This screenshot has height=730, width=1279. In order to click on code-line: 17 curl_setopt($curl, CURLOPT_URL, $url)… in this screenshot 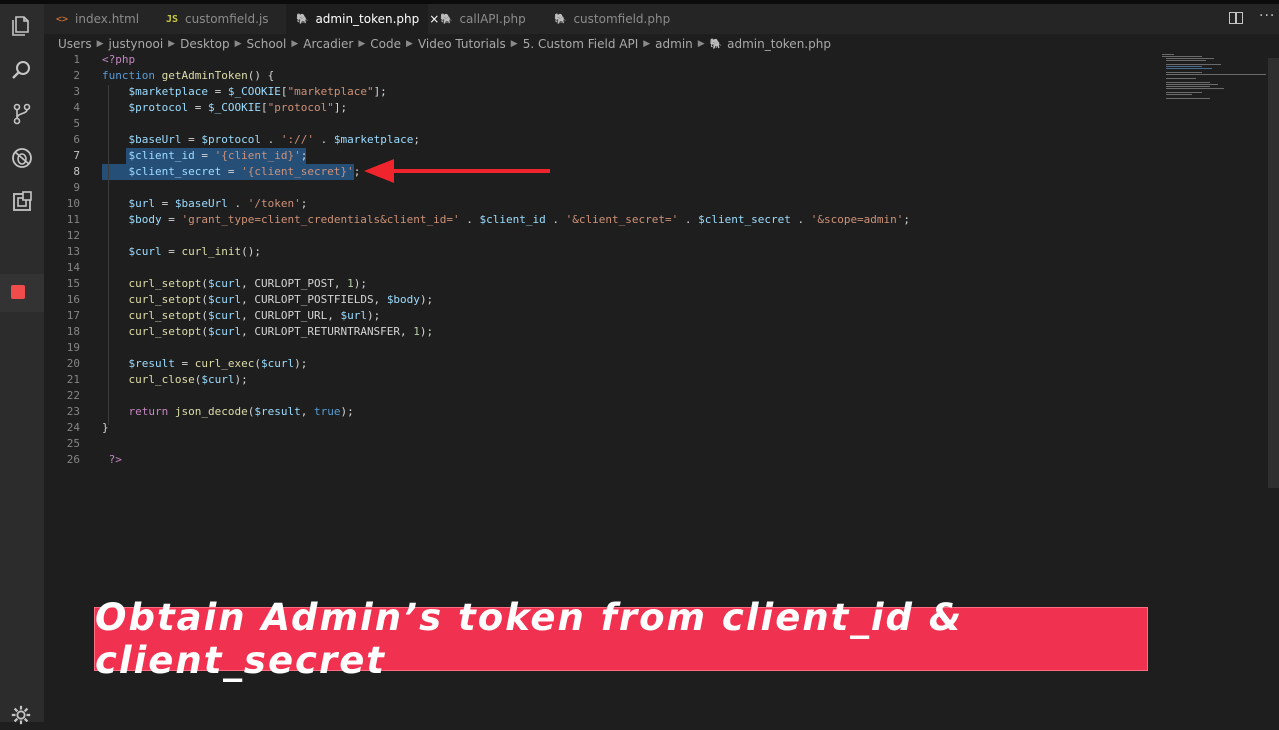, I will do `click(594, 316)`.